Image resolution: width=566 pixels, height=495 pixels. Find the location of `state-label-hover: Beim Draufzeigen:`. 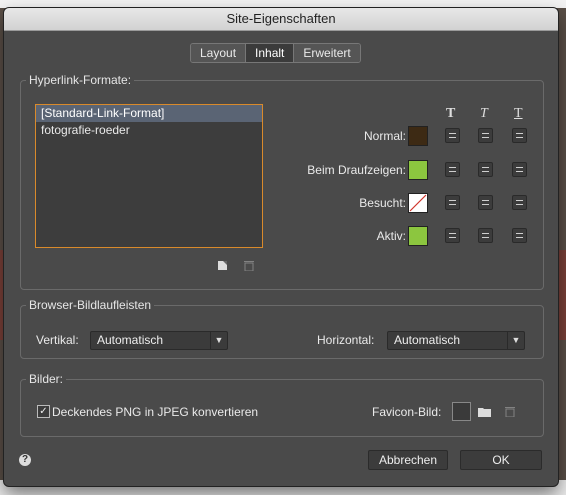

state-label-hover: Beim Draufzeigen: is located at coordinates (356, 170).